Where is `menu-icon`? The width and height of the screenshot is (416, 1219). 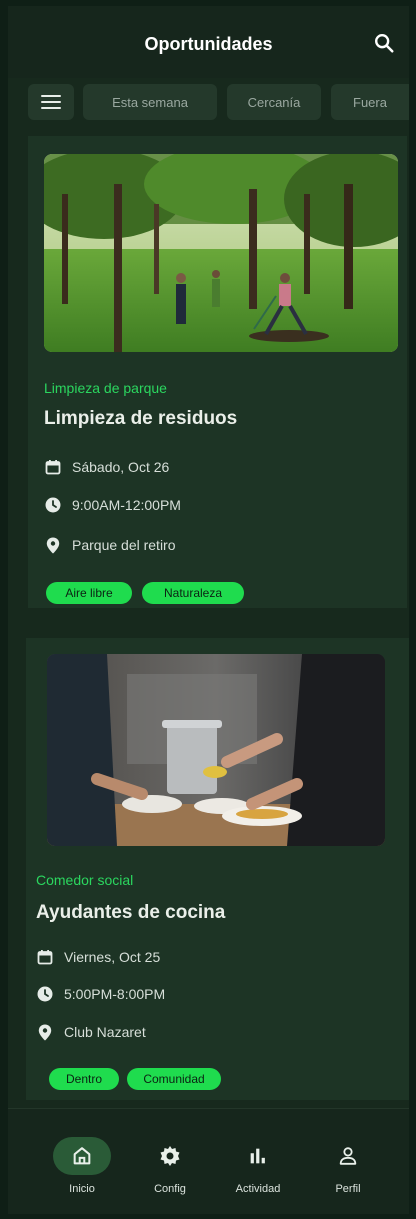
menu-icon is located at coordinates (51, 102).